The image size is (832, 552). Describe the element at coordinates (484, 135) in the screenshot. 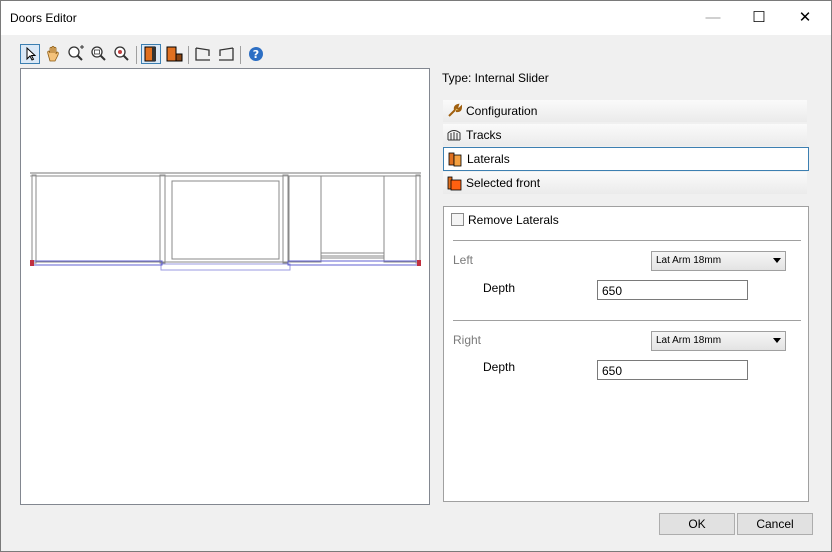

I see `section-label: Tracks` at that location.